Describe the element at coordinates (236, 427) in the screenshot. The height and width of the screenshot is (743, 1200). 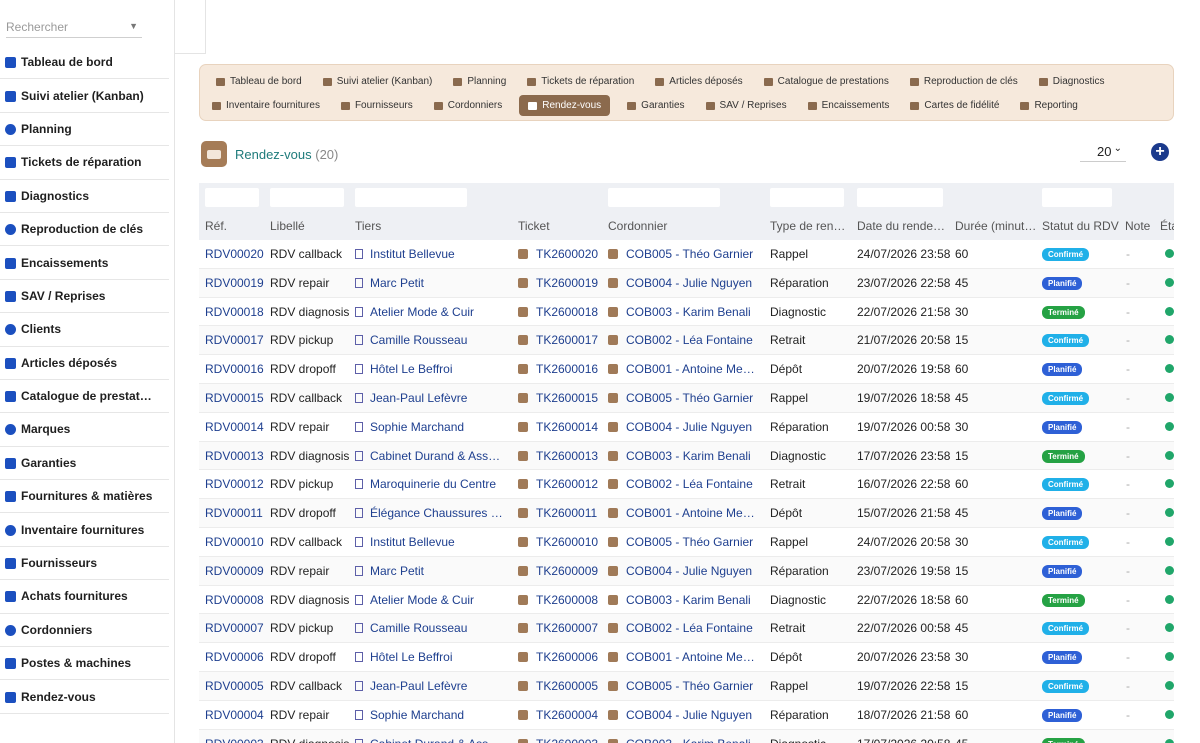
I see `ref-link: RDV00014` at that location.